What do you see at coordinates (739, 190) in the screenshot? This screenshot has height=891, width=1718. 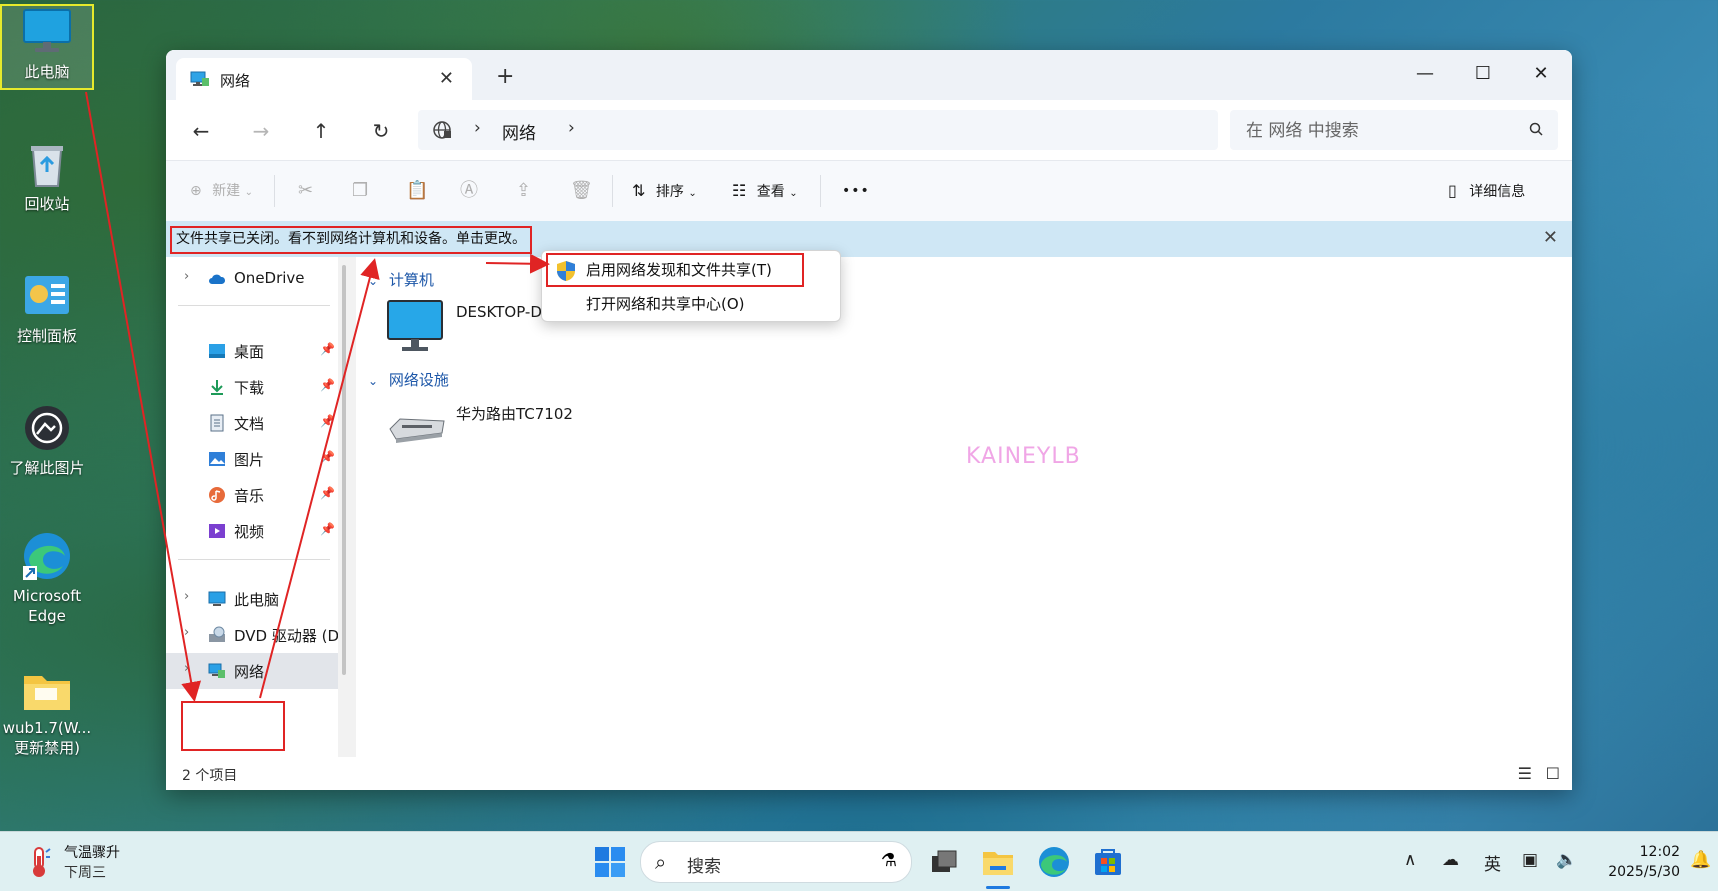 I see `view-icon: ☷` at bounding box center [739, 190].